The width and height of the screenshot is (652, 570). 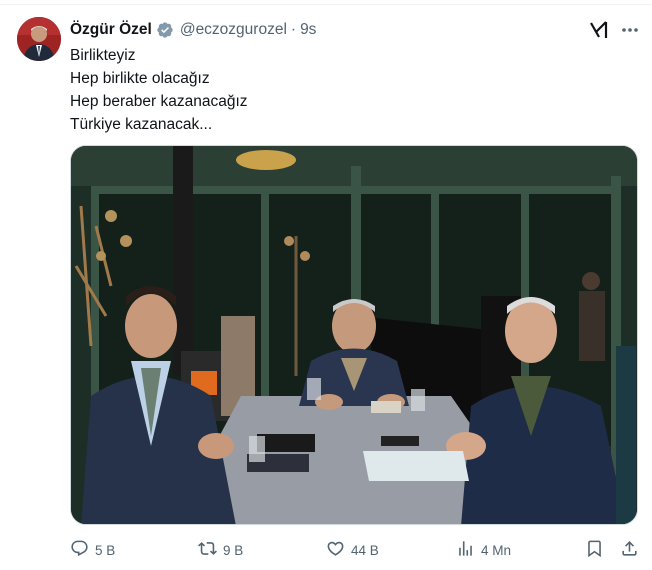 I want to click on tweet-timestamp: 9s, so click(x=308, y=30).